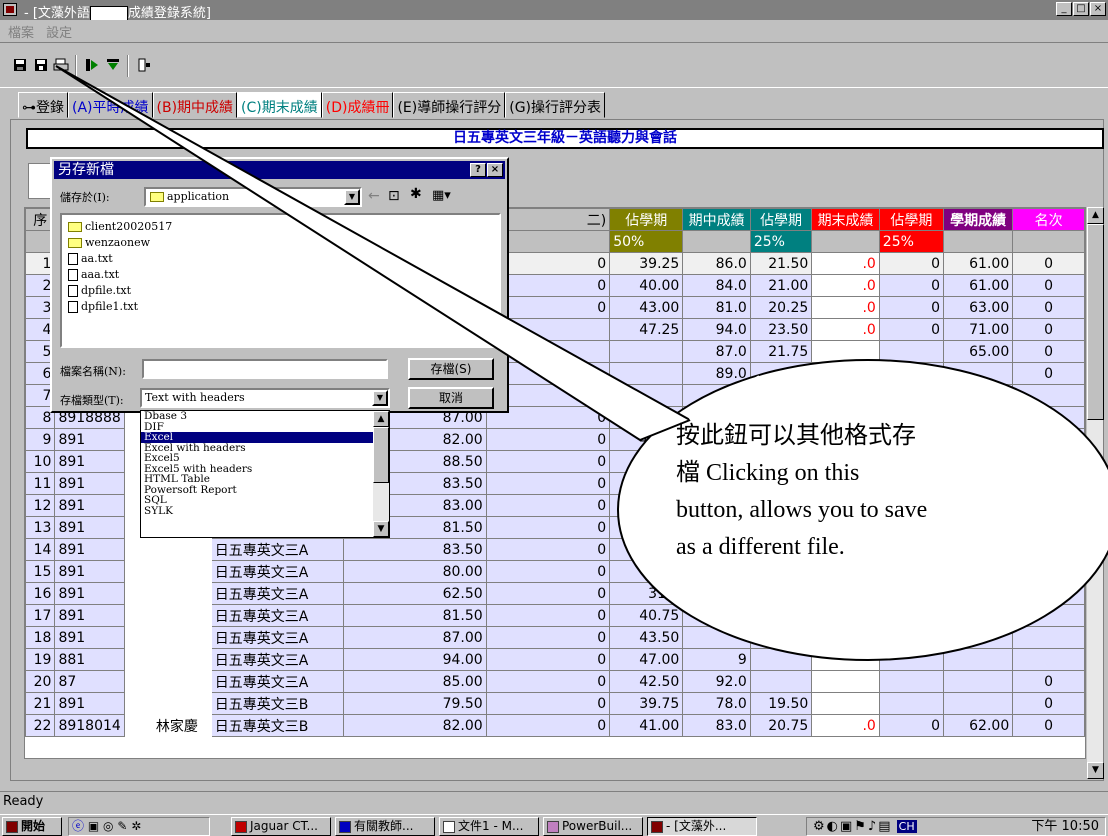 This screenshot has height=836, width=1108. I want to click on cell-no: 15, so click(40, 571).